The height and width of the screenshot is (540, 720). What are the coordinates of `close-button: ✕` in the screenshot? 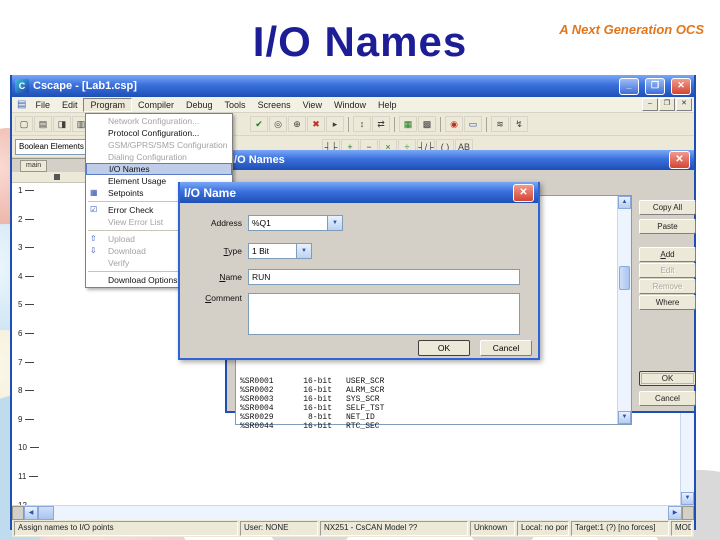 It's located at (681, 86).